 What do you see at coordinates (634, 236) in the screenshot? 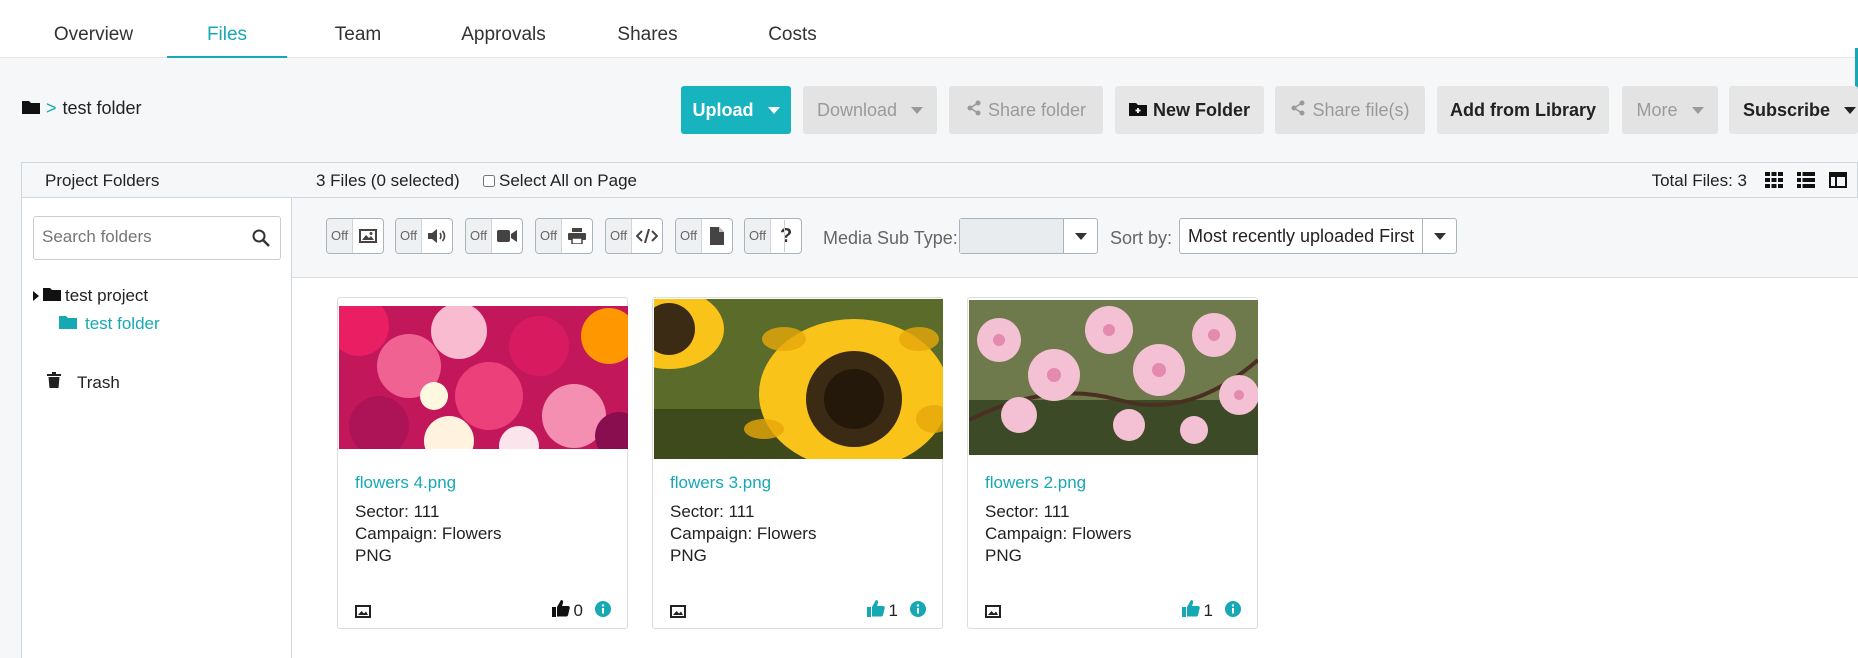
I see `code-filter-toggle: Off` at bounding box center [634, 236].